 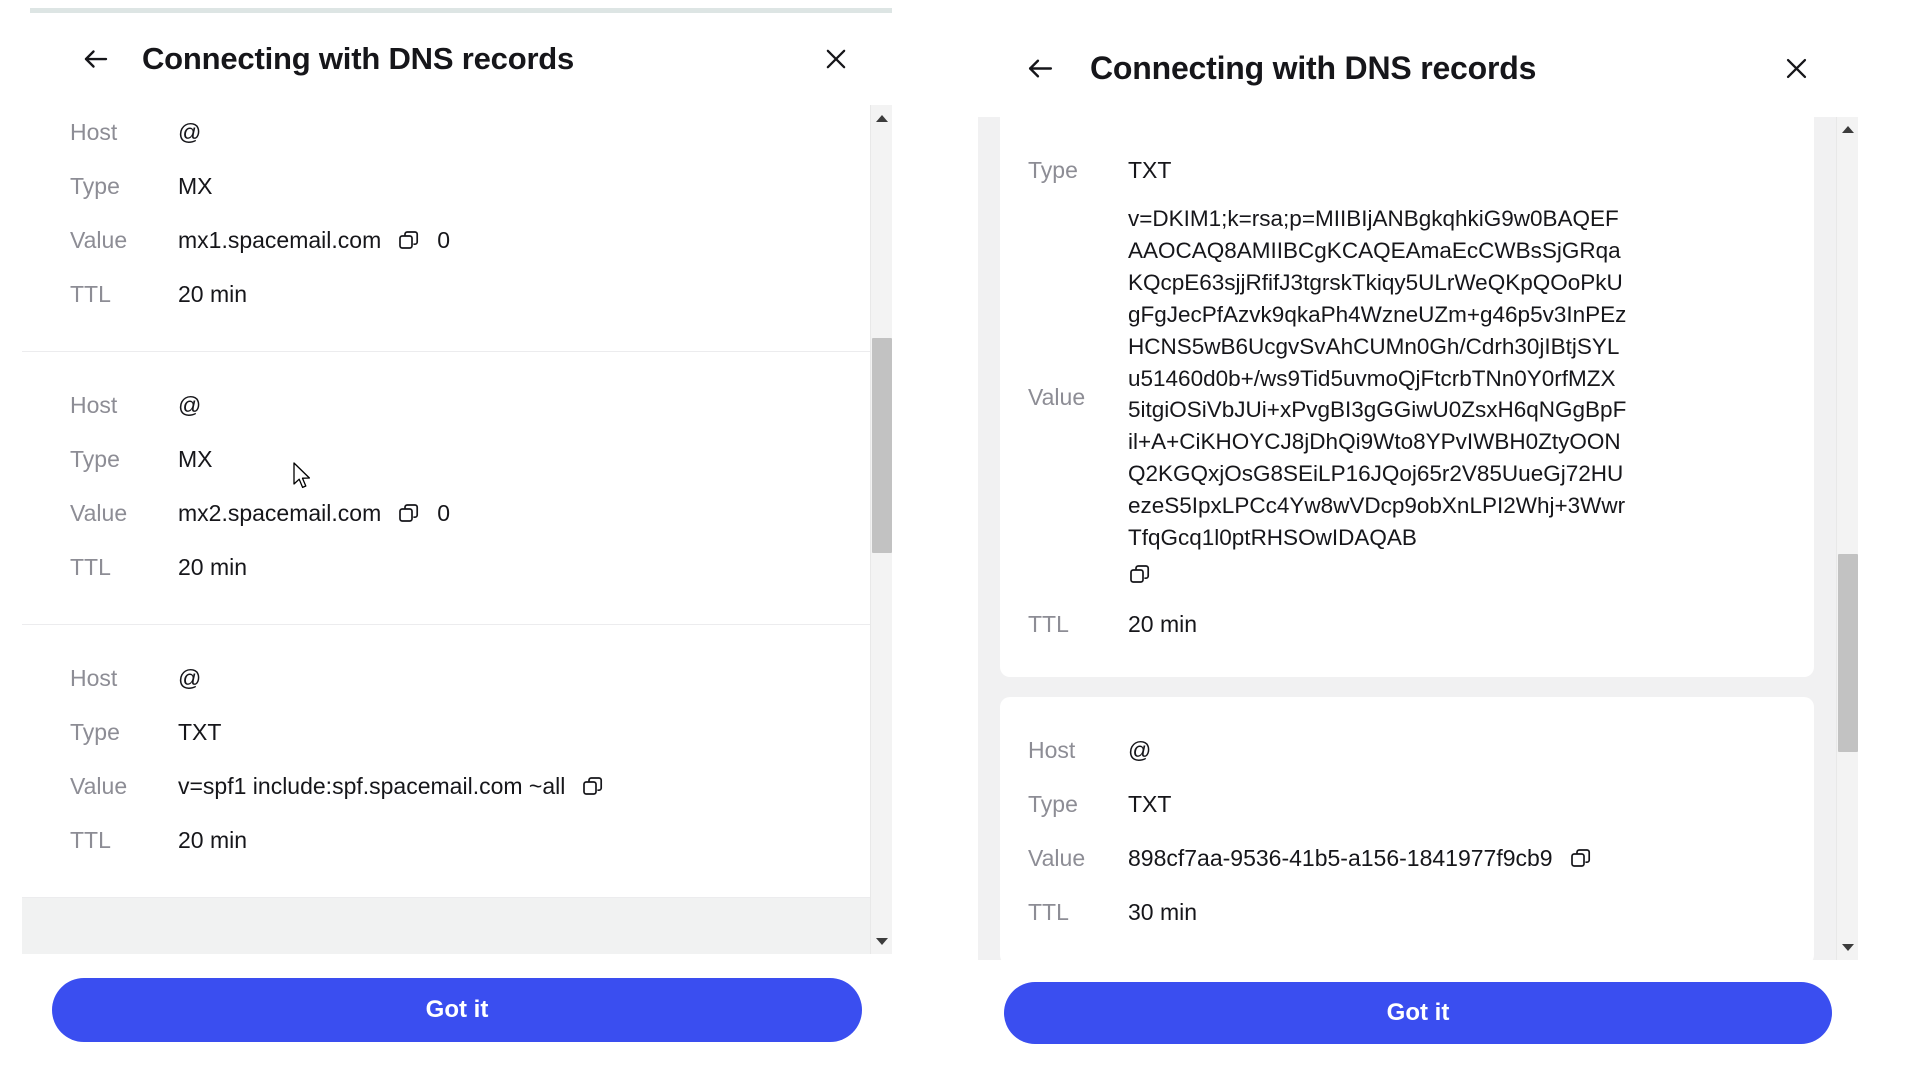 I want to click on value-text: mx1.spacemail.com, so click(x=280, y=240).